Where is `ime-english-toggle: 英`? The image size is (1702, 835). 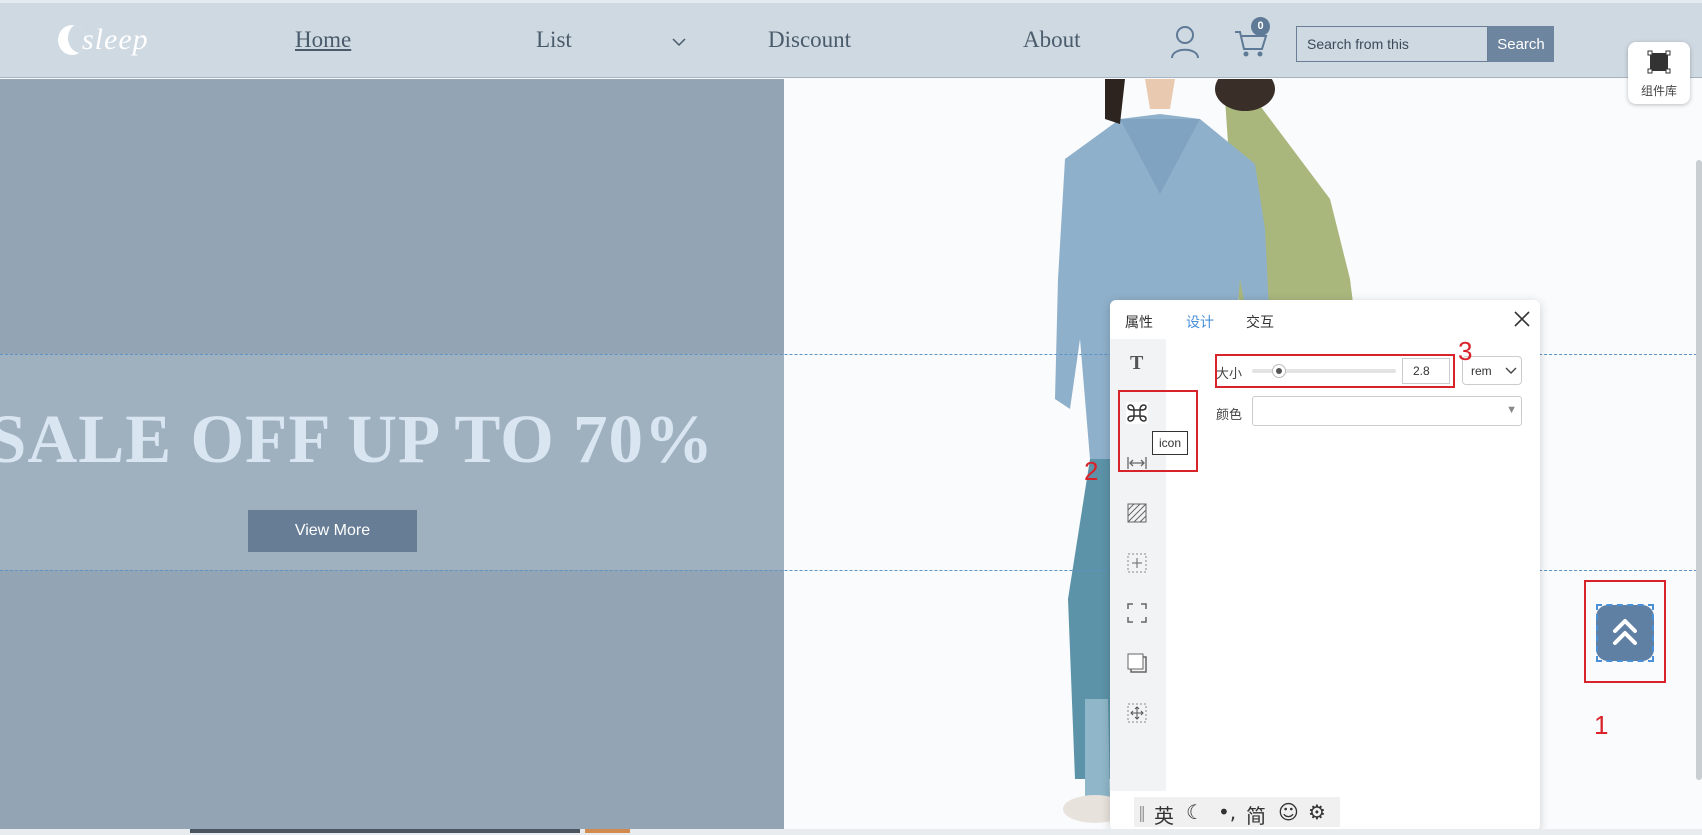 ime-english-toggle: 英 is located at coordinates (1164, 814).